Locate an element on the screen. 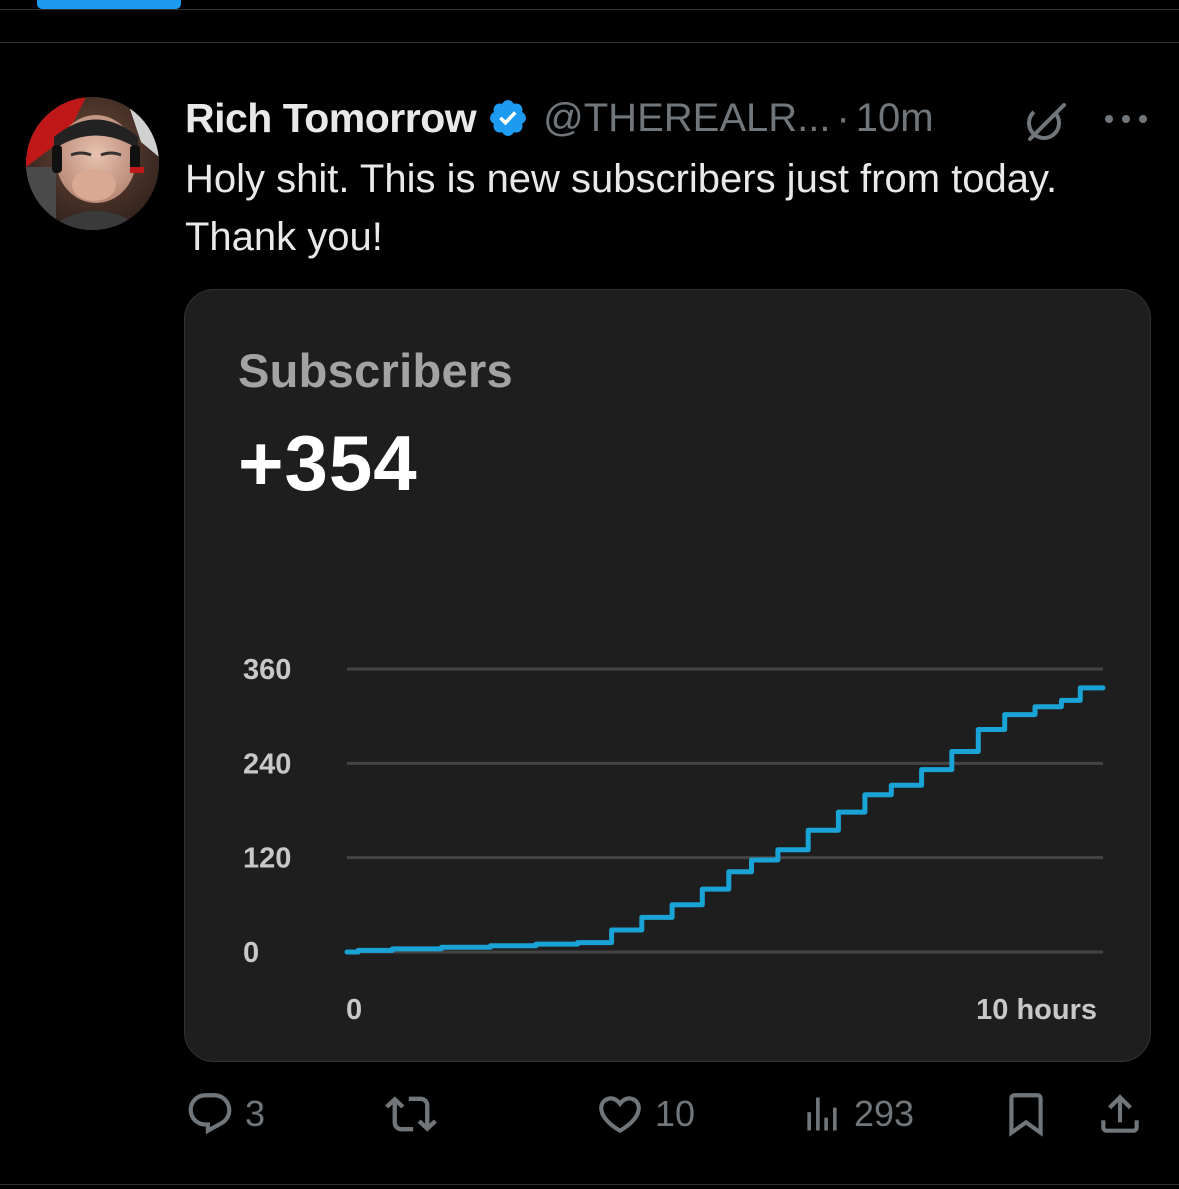  avatar is located at coordinates (92, 163).